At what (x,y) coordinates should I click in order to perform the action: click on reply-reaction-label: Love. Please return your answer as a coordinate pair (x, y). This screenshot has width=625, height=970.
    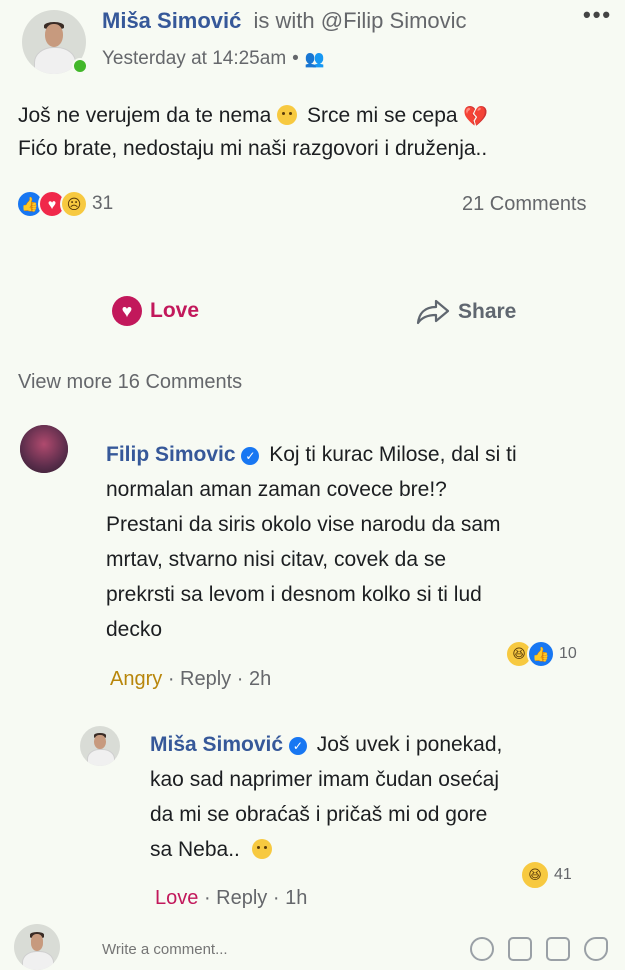
    Looking at the image, I should click on (176, 898).